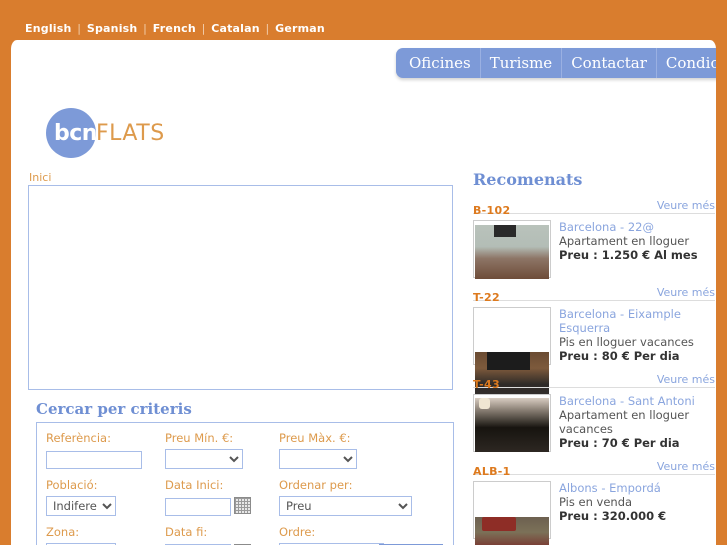  Describe the element at coordinates (48, 28) in the screenshot. I see `language-link-english: English` at that location.